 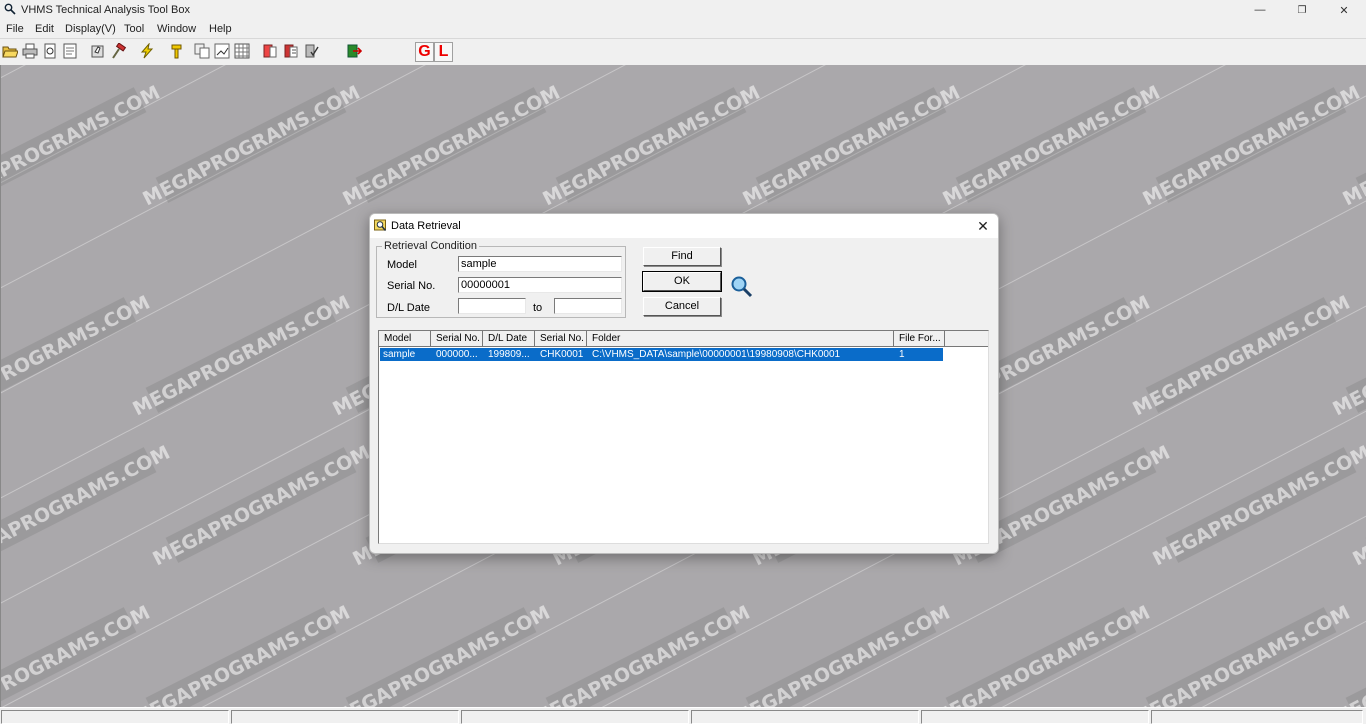 What do you see at coordinates (354, 51) in the screenshot?
I see `exit-icon` at bounding box center [354, 51].